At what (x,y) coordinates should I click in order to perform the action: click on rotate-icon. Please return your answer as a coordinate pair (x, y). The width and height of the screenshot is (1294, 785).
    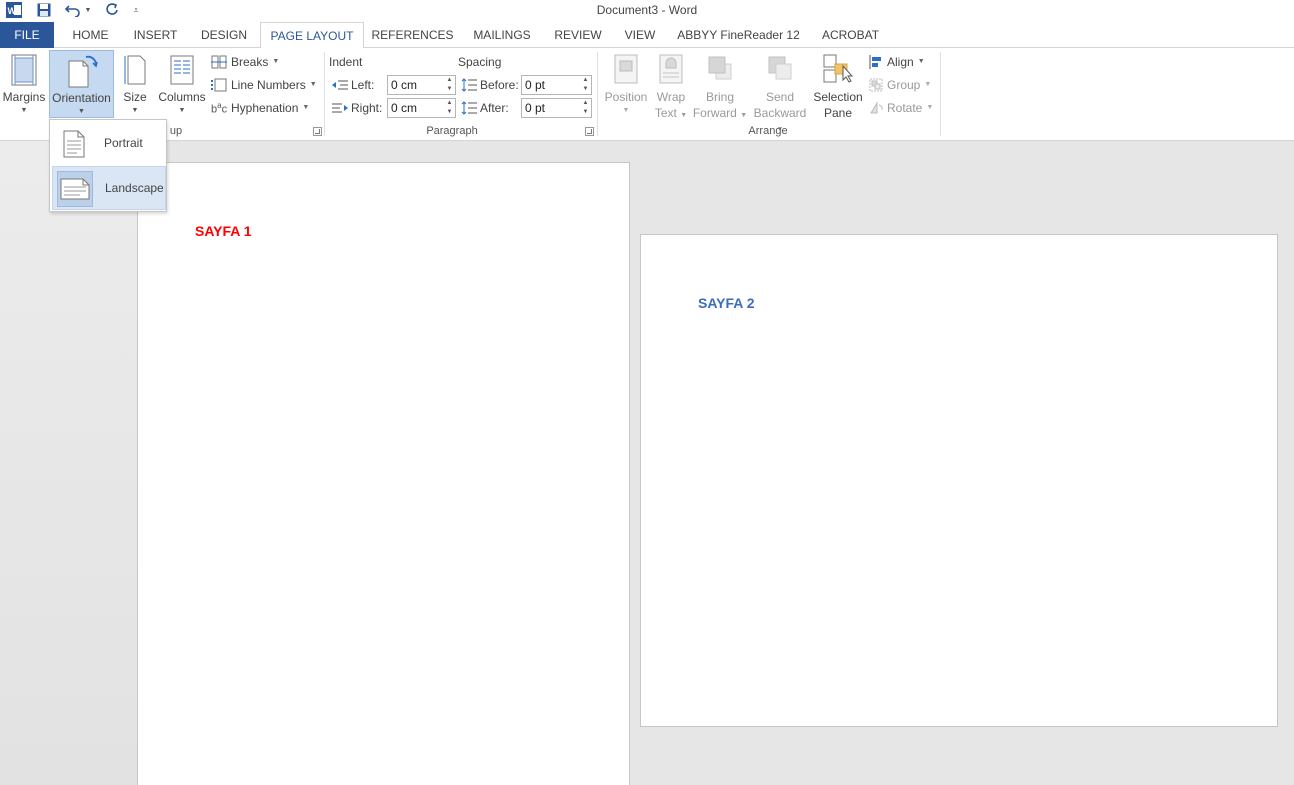
    Looking at the image, I should click on (876, 107).